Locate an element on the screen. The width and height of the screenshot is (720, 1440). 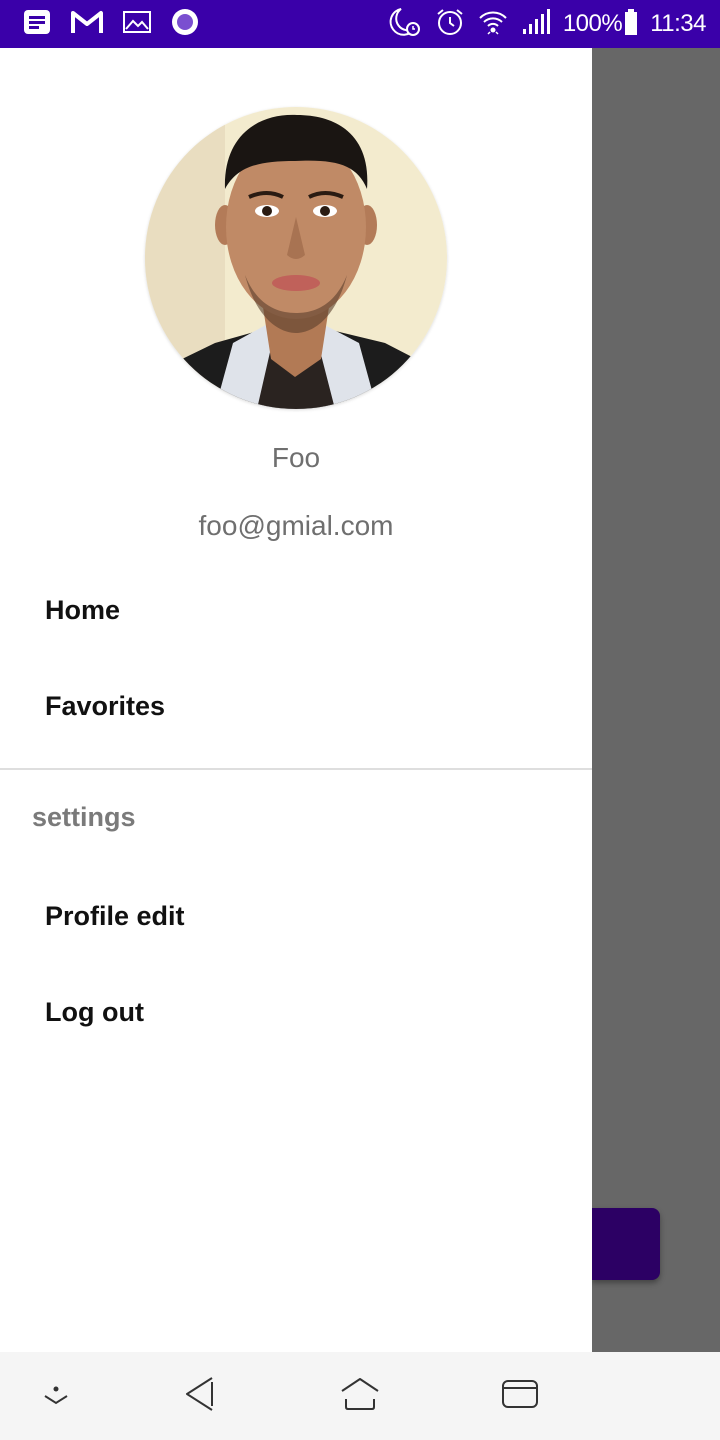
profile-name: Foo is located at coordinates (296, 457).